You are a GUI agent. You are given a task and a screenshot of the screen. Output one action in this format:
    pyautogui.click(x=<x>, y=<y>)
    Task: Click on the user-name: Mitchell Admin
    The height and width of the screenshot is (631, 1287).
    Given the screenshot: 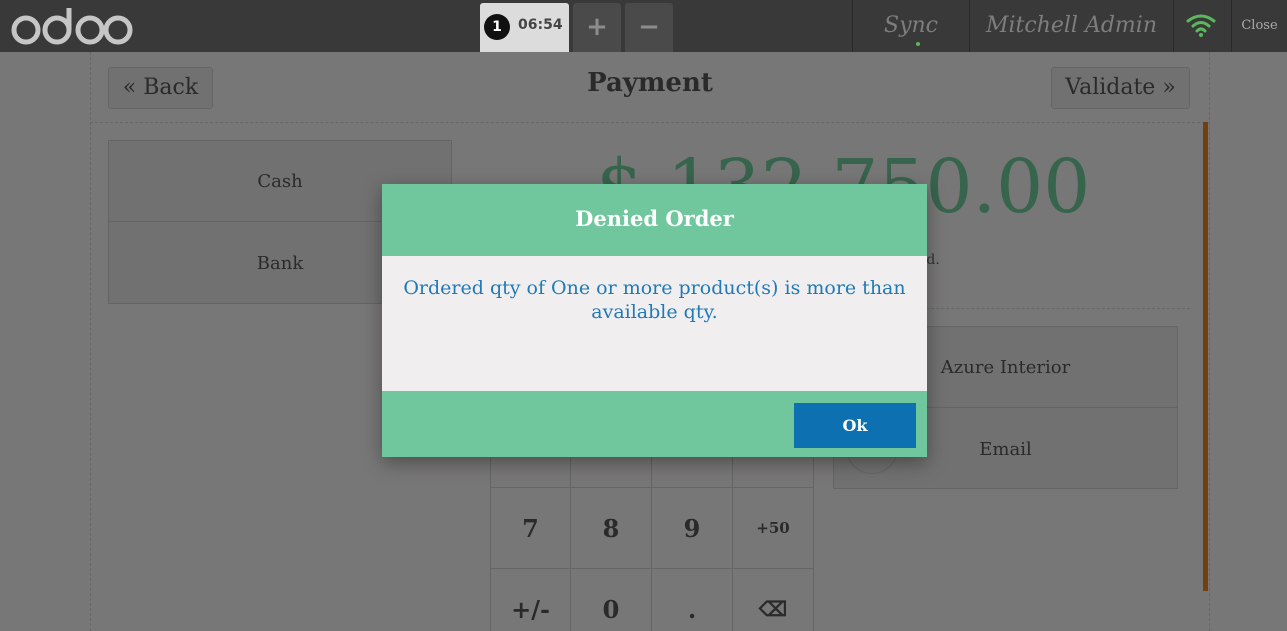 What is the action you would take?
    pyautogui.click(x=1071, y=26)
    